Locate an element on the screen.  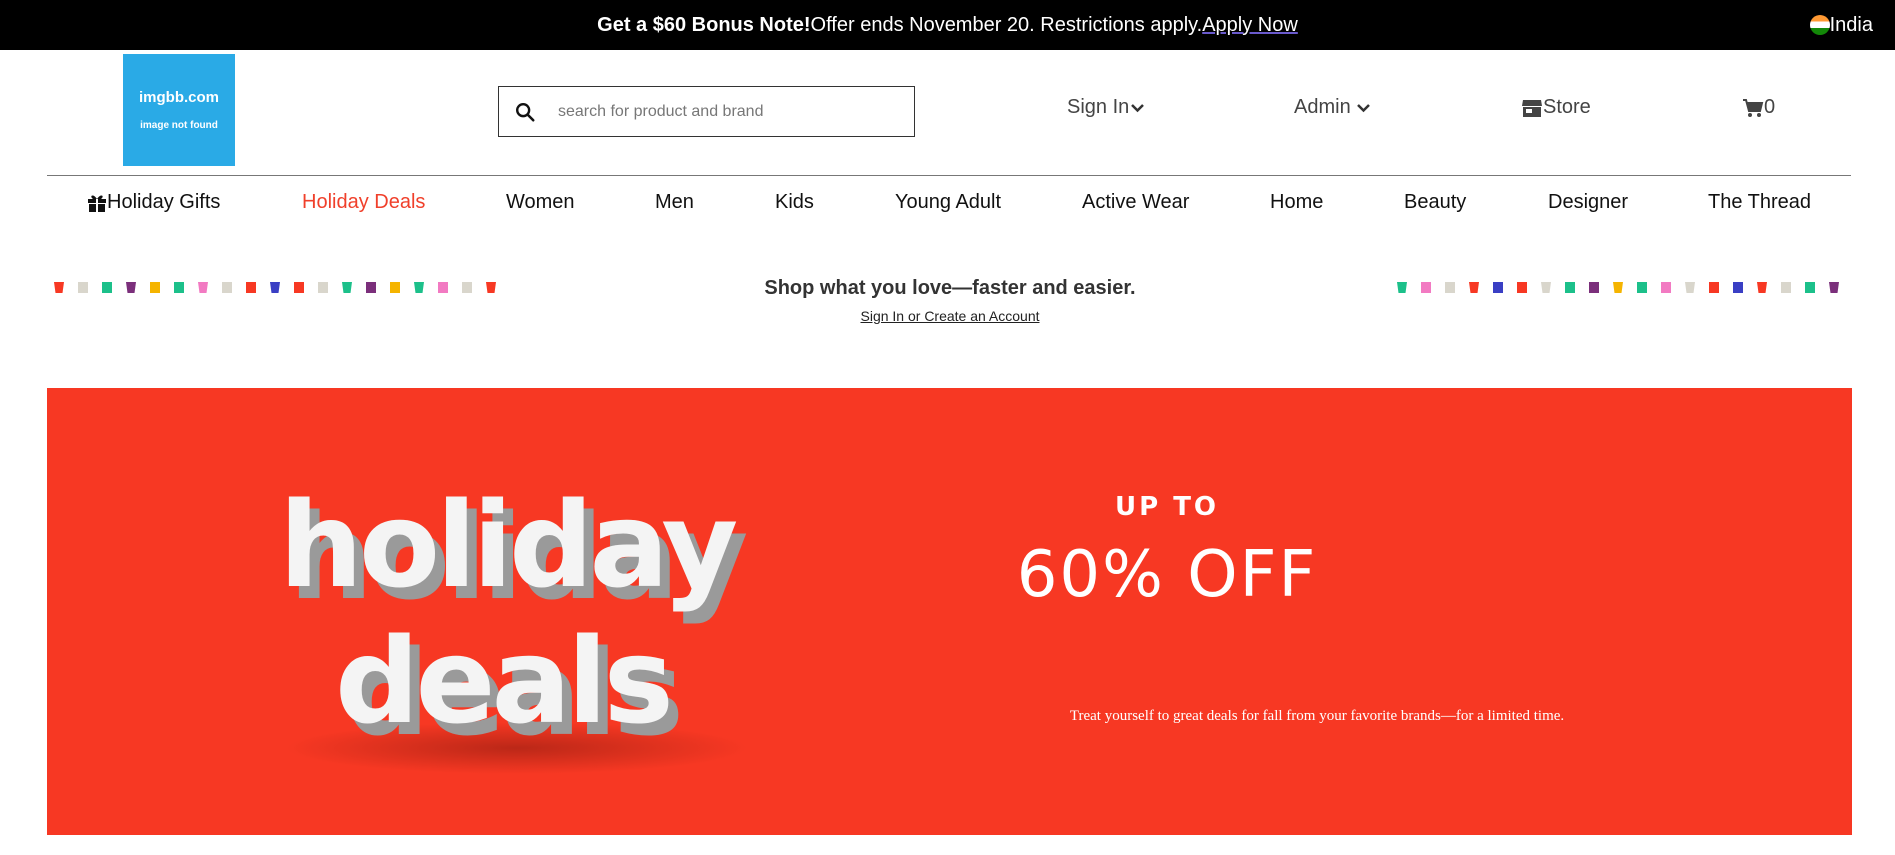
sign-in-create-account-link: Sign In or Create an Account is located at coordinates (950, 316).